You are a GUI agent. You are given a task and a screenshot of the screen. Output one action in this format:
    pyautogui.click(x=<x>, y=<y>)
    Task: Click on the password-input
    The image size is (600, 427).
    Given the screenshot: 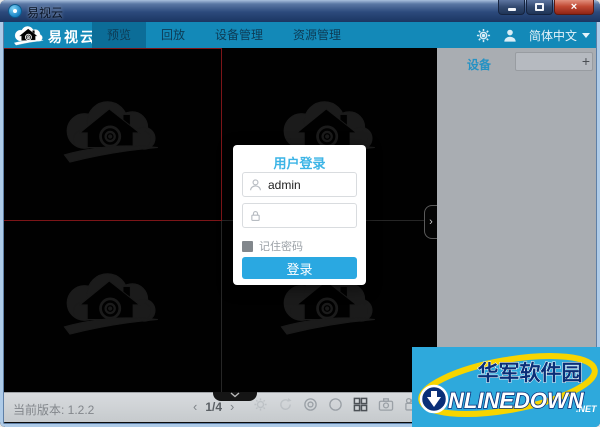 What is the action you would take?
    pyautogui.click(x=311, y=215)
    